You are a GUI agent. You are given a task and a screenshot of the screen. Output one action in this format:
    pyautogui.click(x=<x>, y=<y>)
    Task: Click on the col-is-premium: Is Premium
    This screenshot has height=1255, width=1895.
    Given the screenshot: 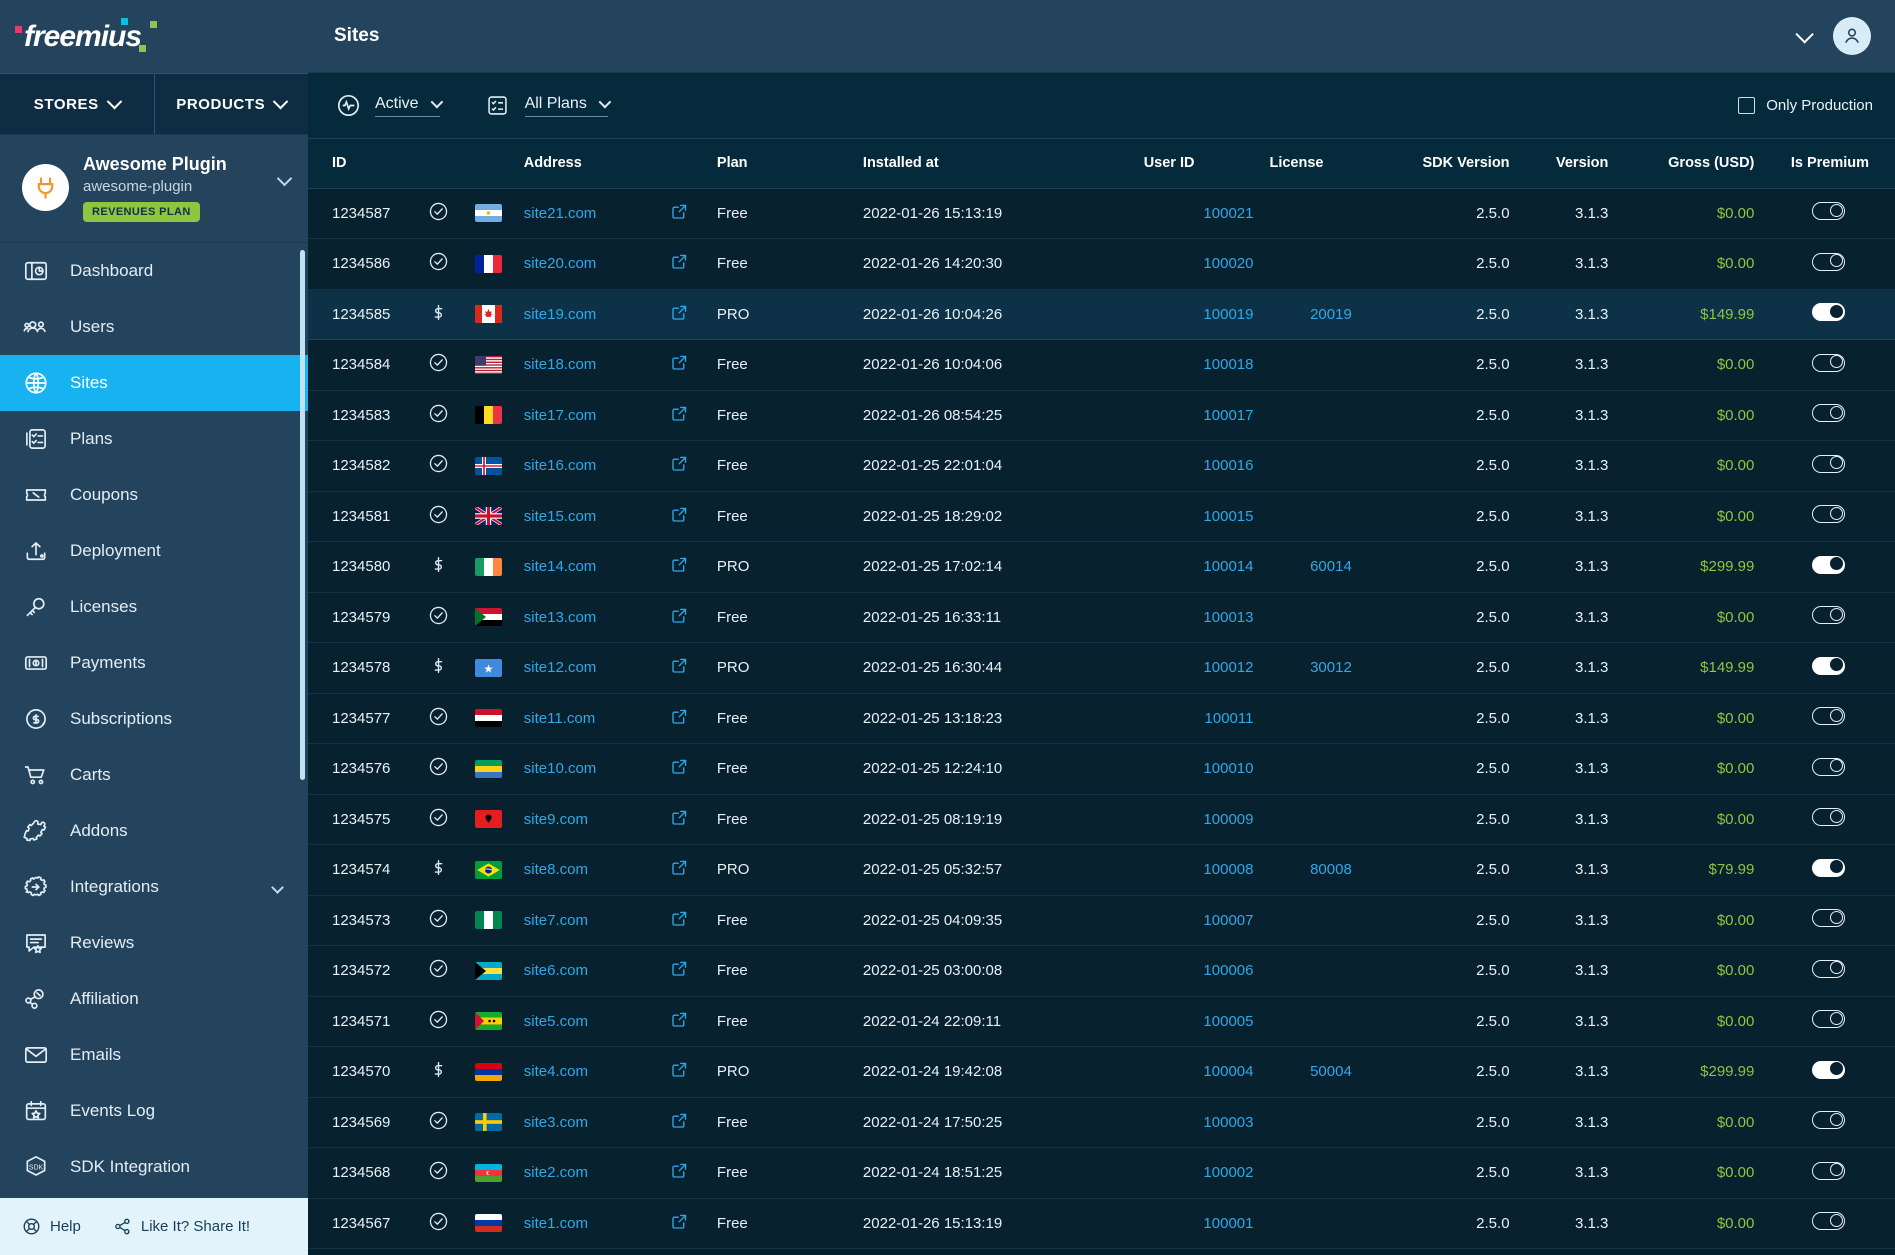 What is the action you would take?
    pyautogui.click(x=1828, y=164)
    